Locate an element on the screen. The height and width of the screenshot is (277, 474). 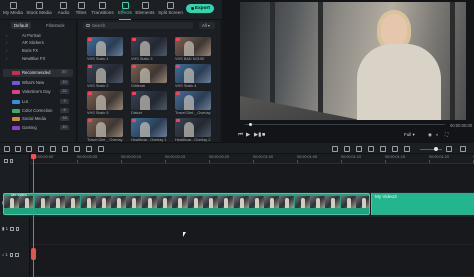
sidebar-item-gaming: Gaming 10 is located at coordinates (38, 128).